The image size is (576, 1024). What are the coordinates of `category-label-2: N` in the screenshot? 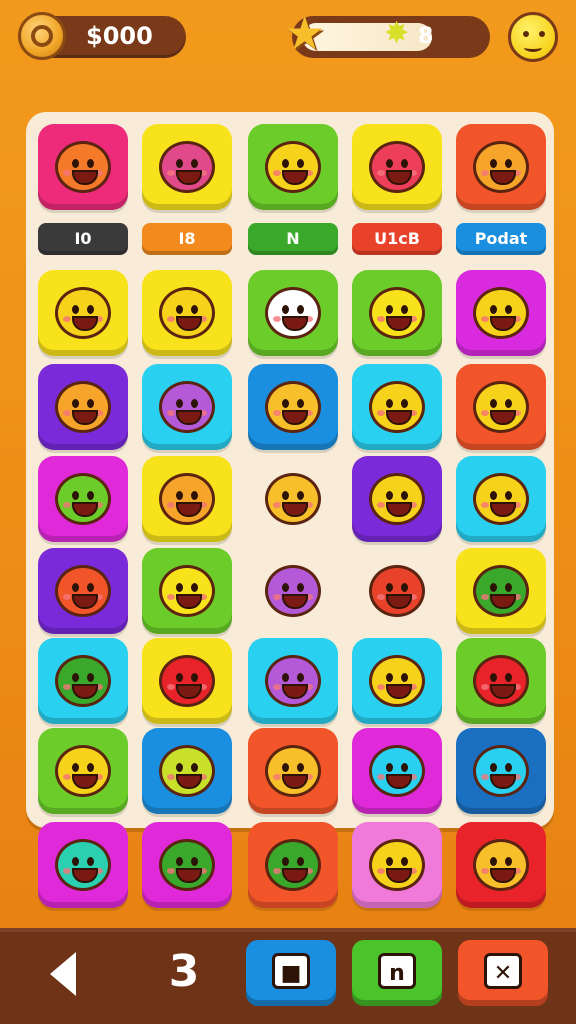 It's located at (293, 239).